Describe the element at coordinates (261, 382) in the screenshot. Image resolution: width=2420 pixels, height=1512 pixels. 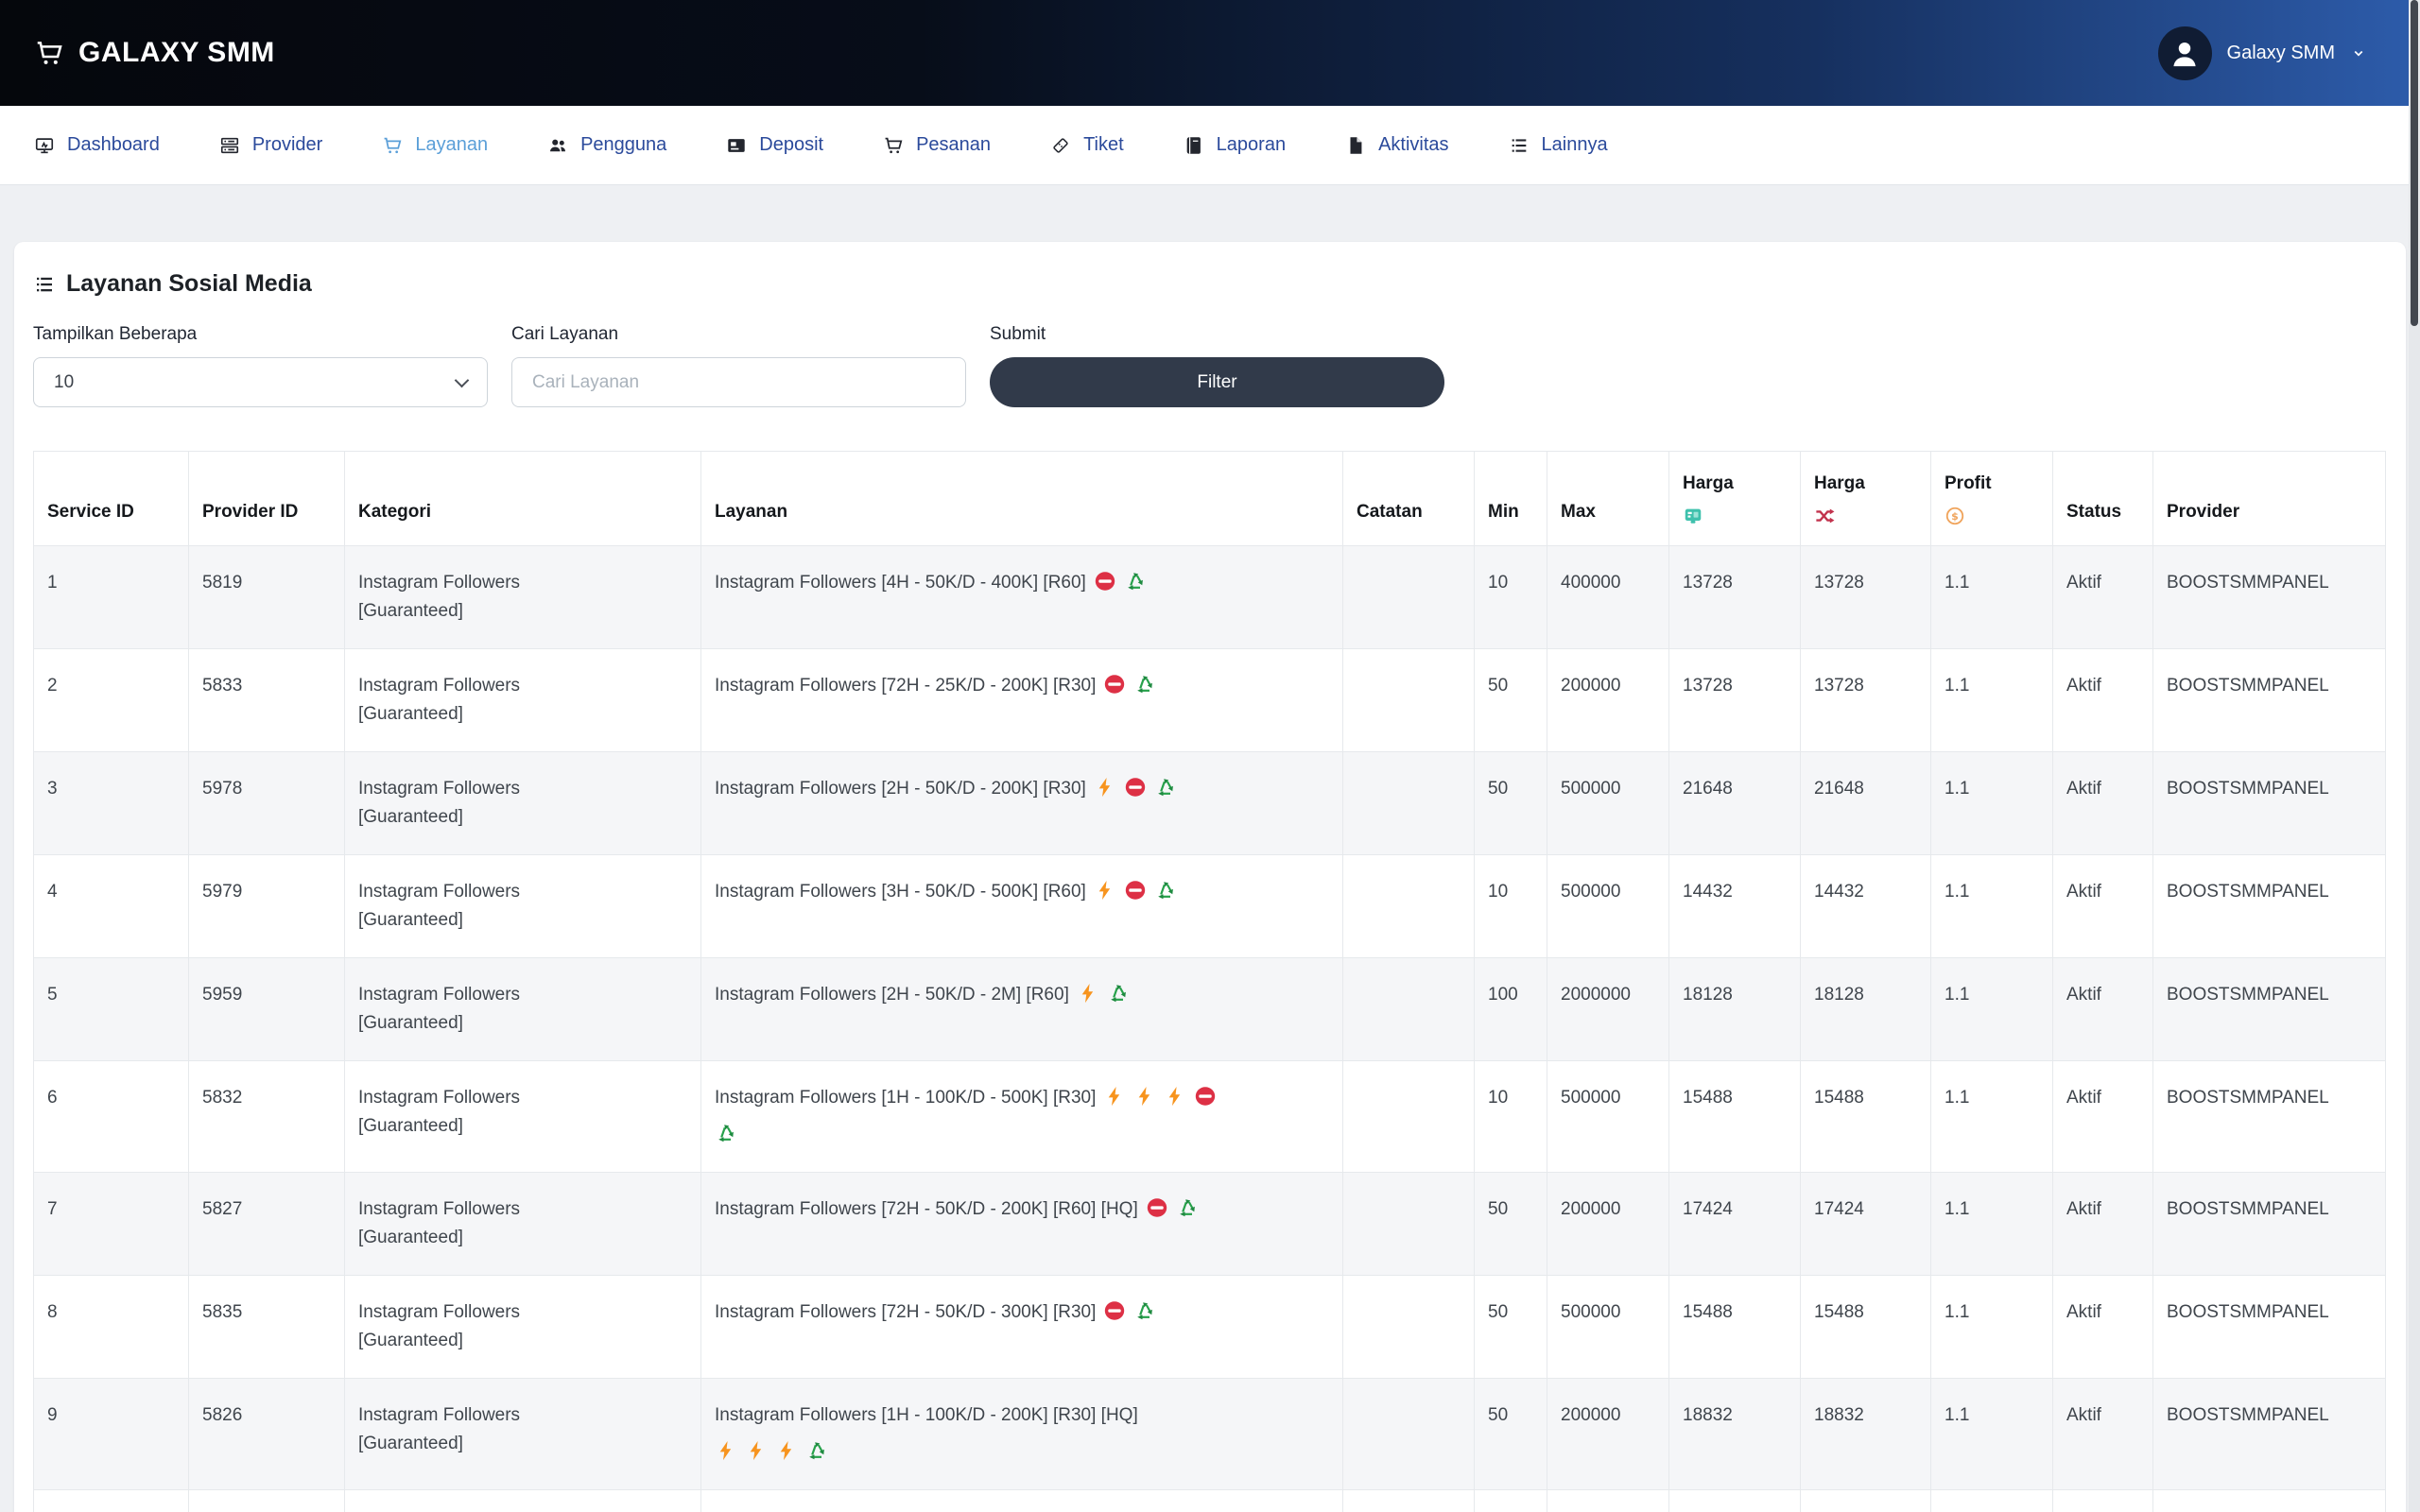
I see `page-size-select: 10` at that location.